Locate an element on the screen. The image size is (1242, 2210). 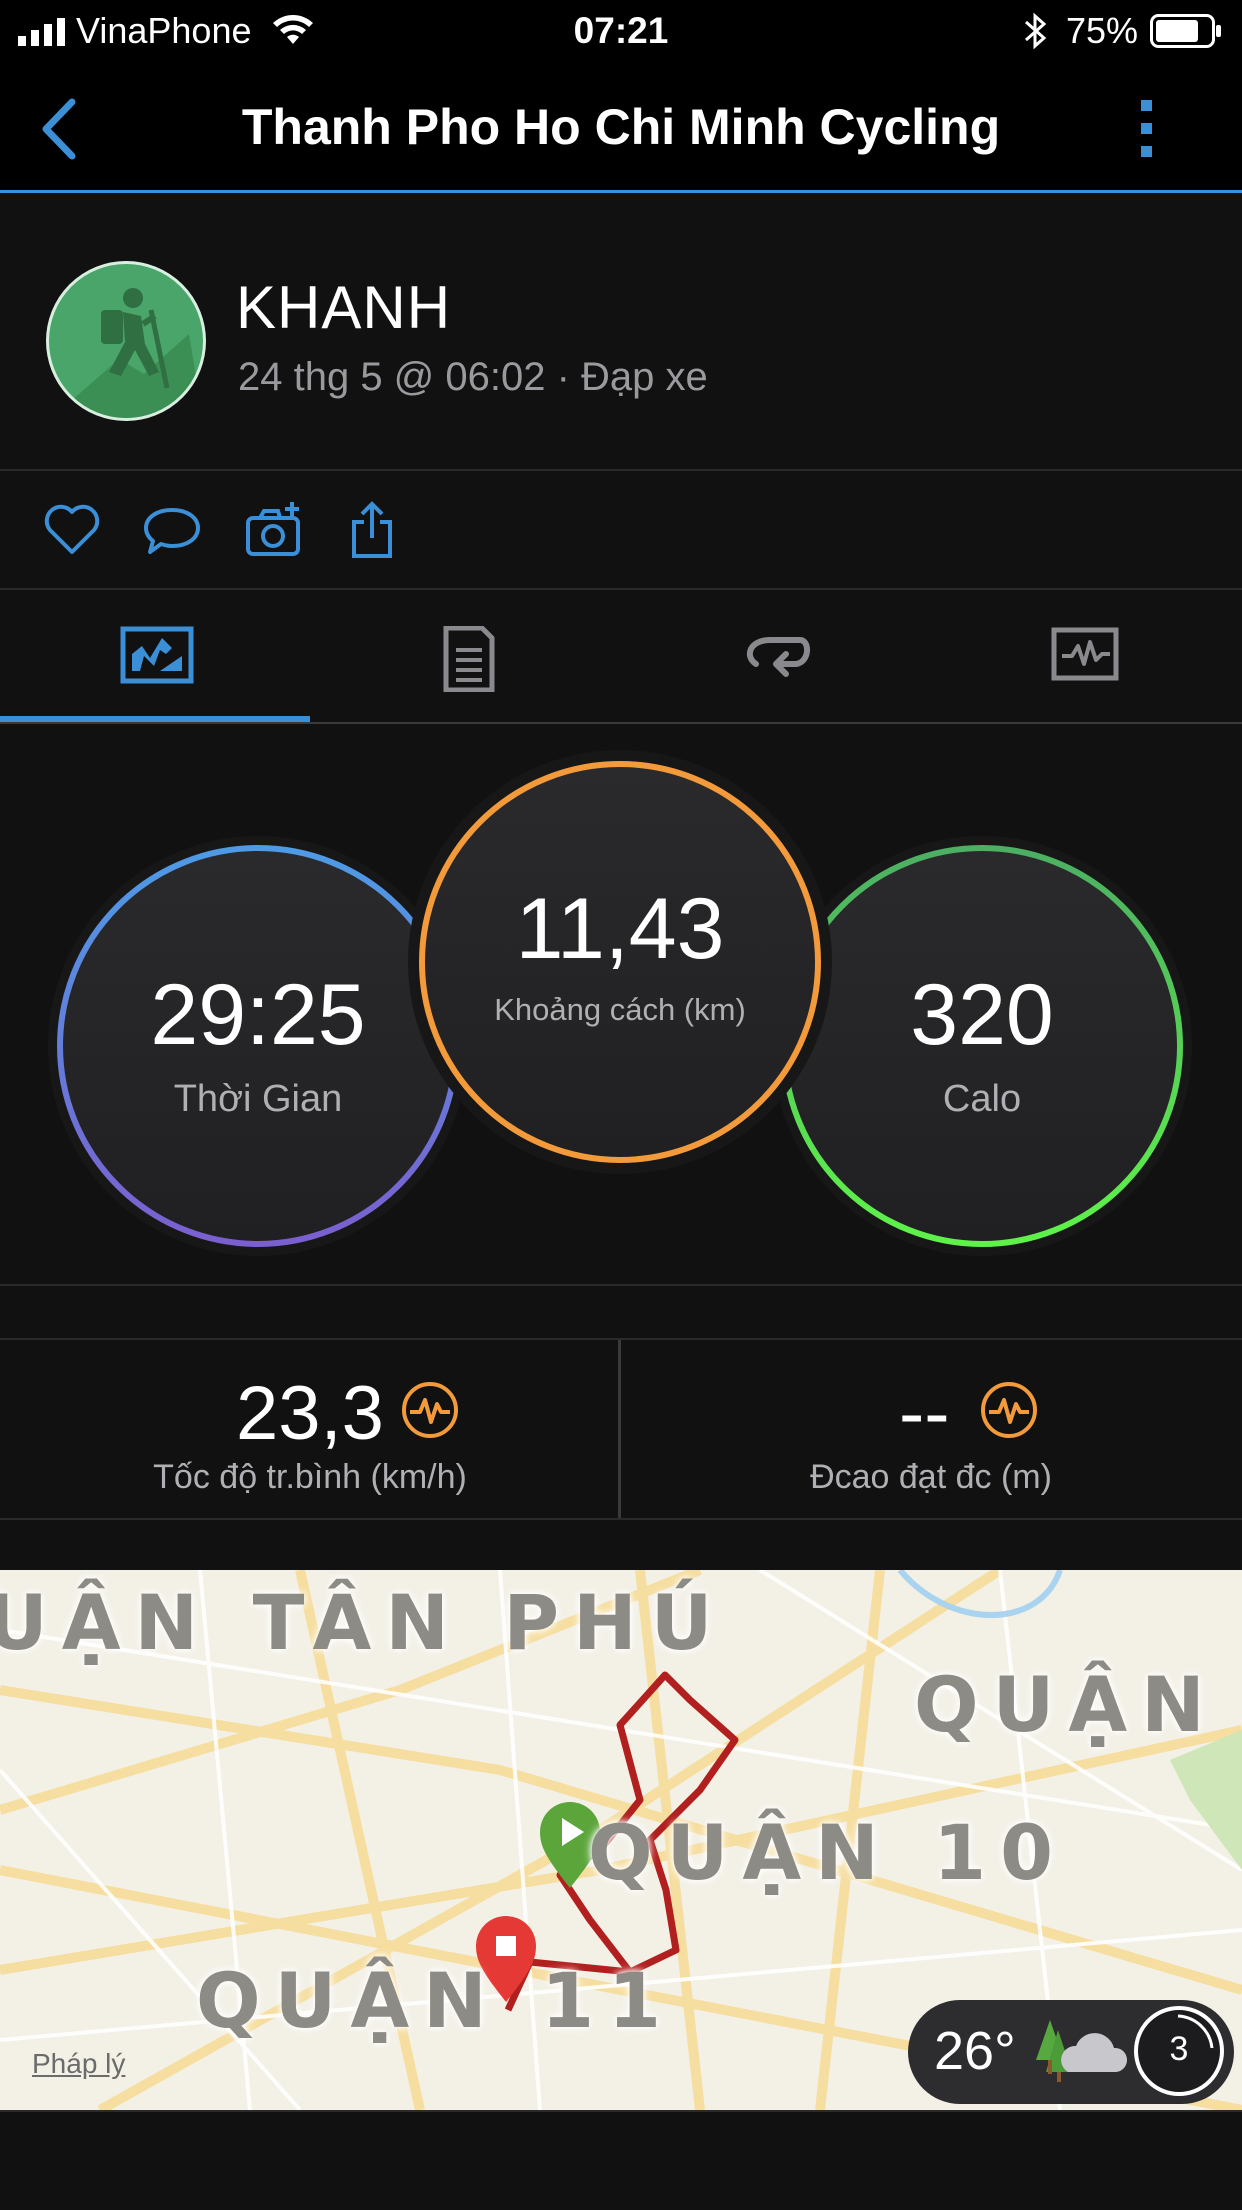
map-label-quan: QUẬN is located at coordinates (1066, 1704).